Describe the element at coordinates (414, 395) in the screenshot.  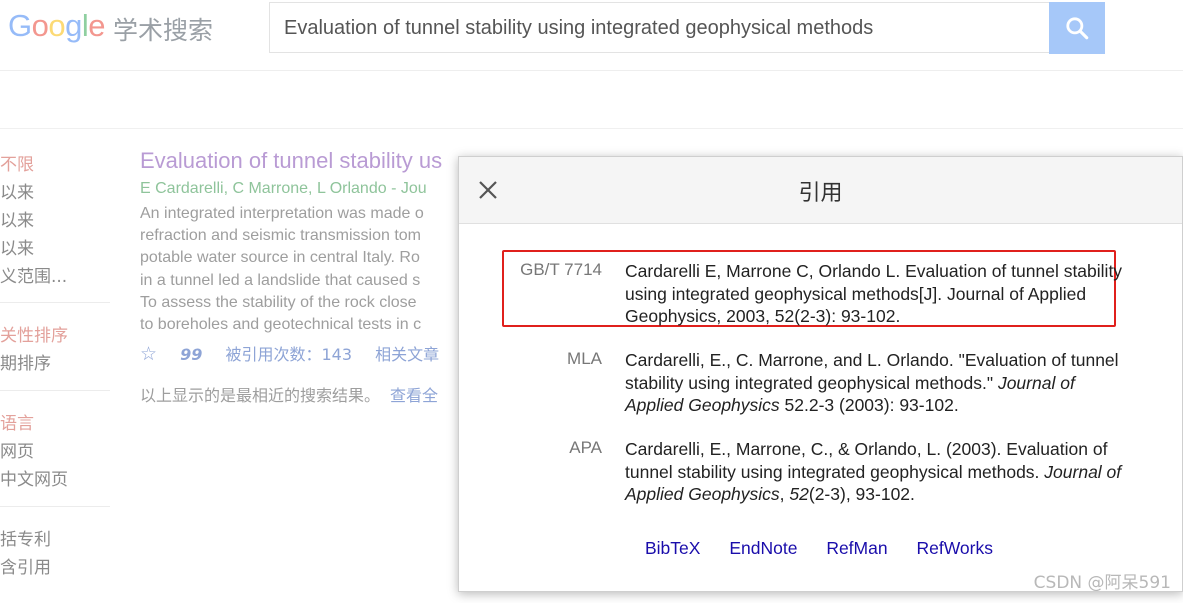
I see `notice-link: 查看全` at that location.